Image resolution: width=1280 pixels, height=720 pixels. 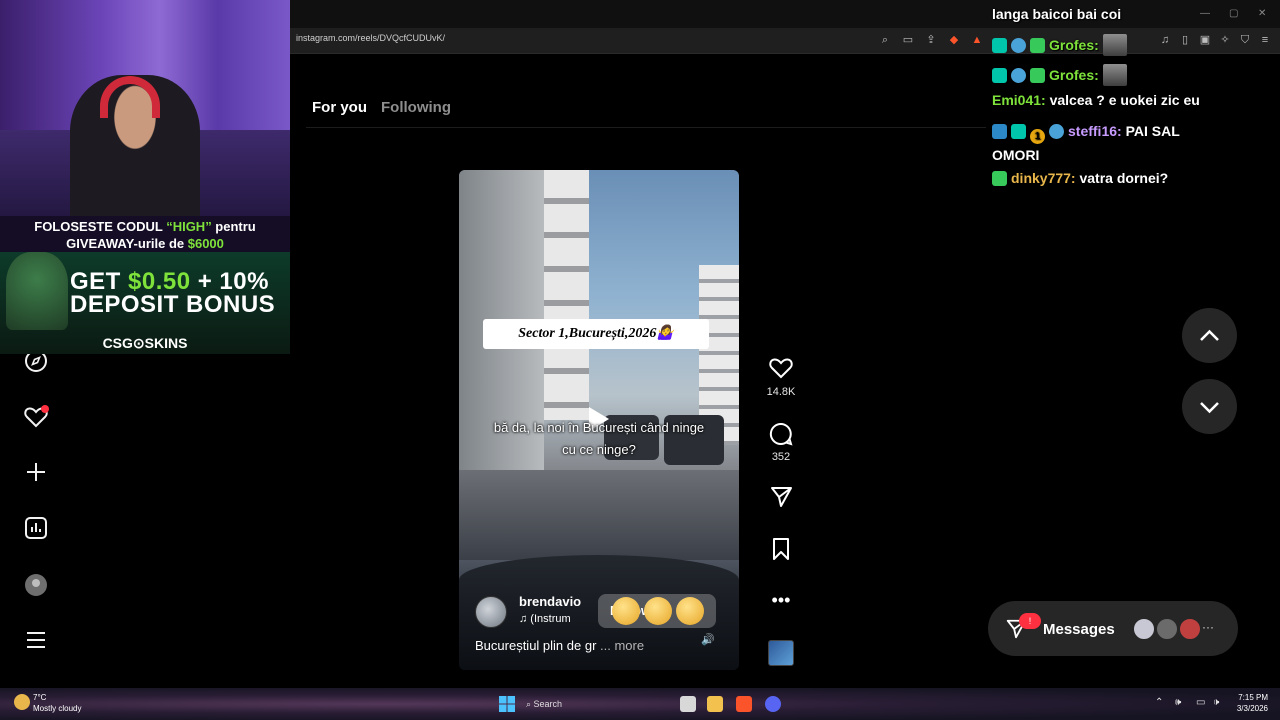 What do you see at coordinates (773, 704) in the screenshot?
I see `discord-icon` at bounding box center [773, 704].